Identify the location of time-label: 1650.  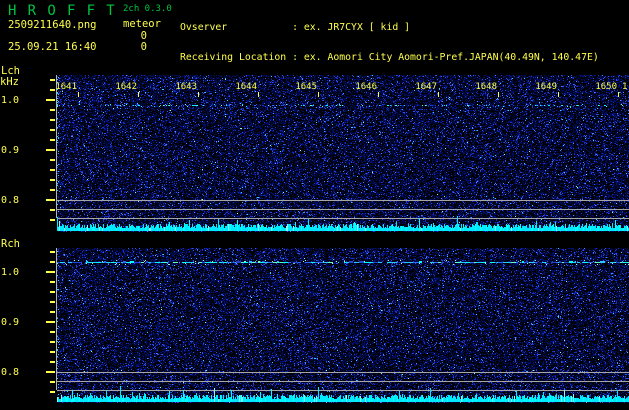
(606, 87).